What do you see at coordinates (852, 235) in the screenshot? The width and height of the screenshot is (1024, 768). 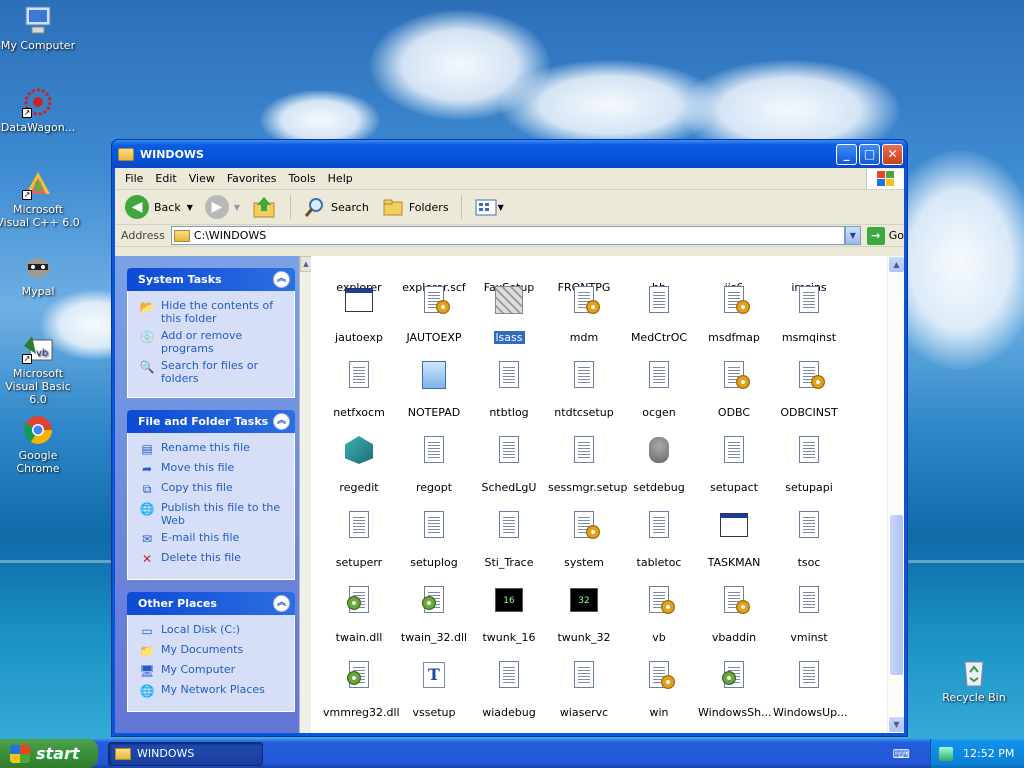 I see `address-dropdown-button: ▼` at bounding box center [852, 235].